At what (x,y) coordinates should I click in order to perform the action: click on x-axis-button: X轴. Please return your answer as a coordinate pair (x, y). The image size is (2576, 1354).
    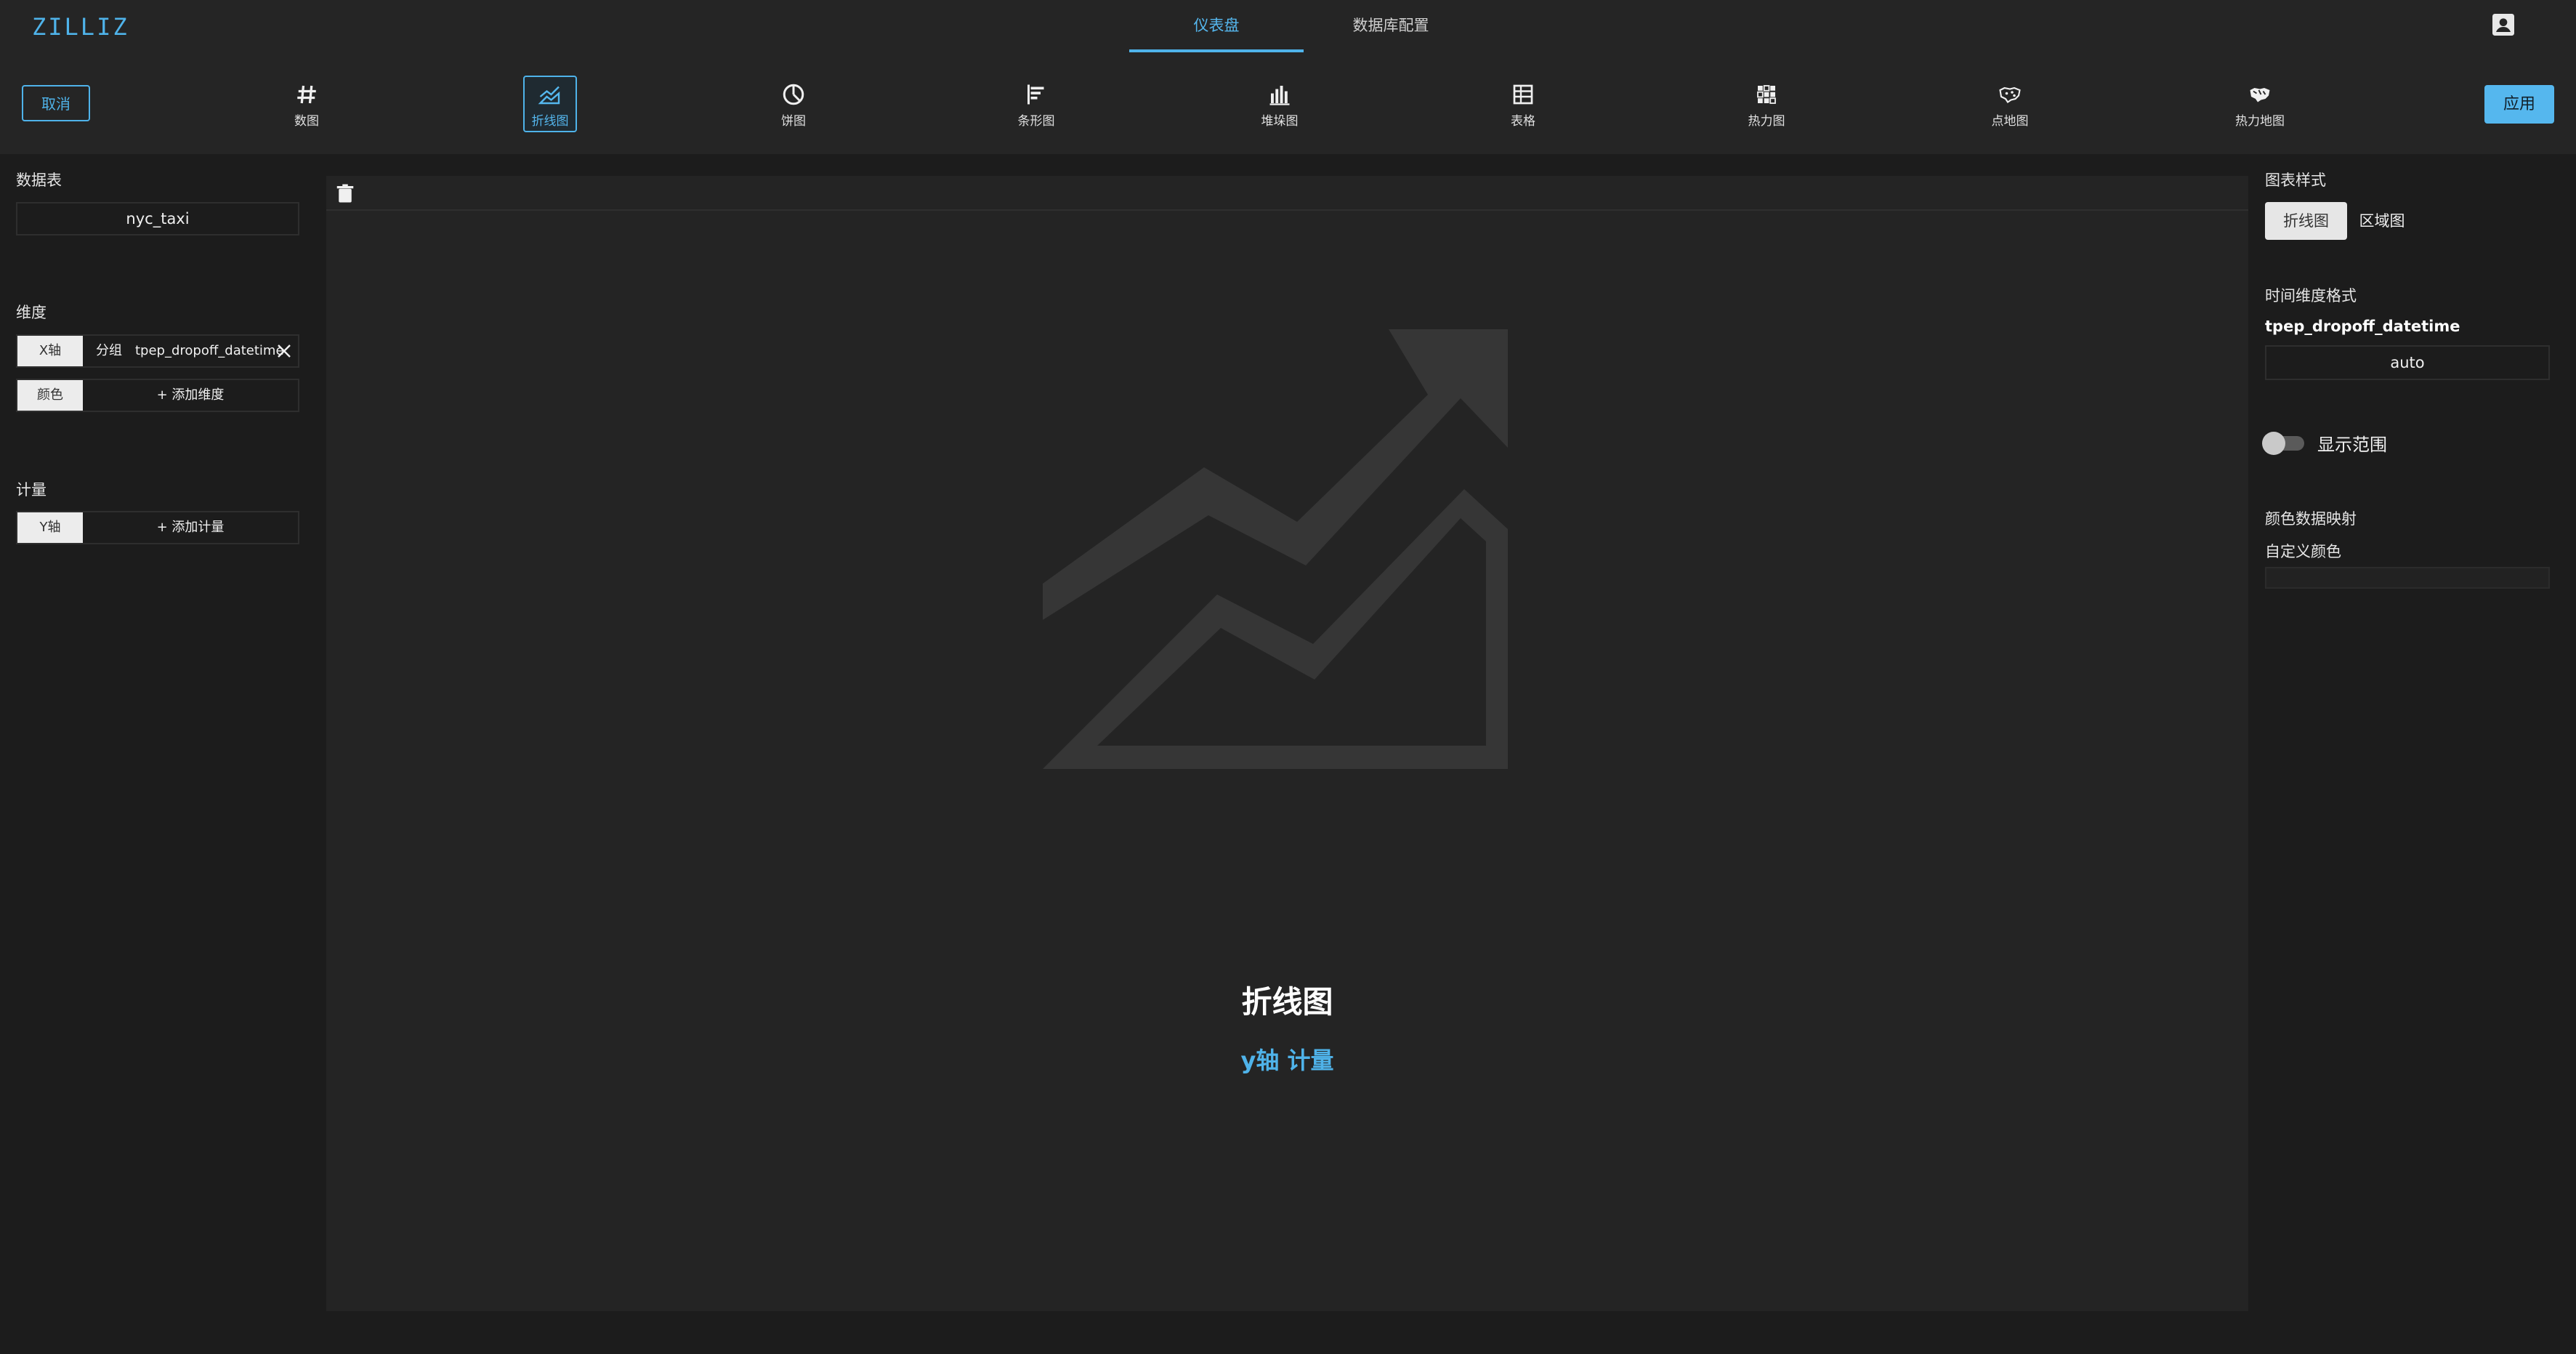
    Looking at the image, I should click on (50, 351).